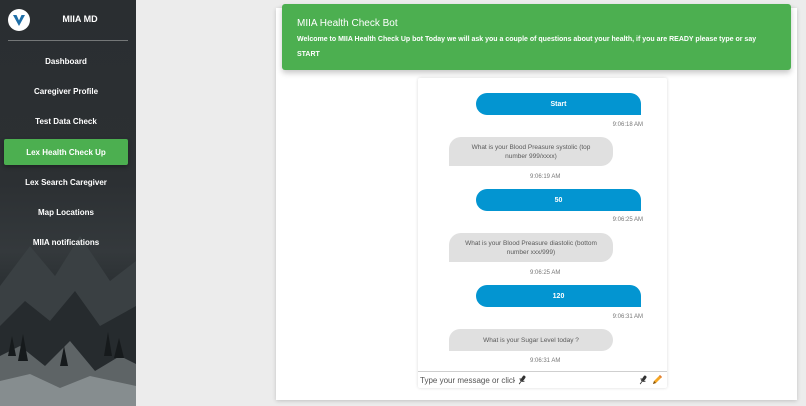 This screenshot has height=406, width=806. Describe the element at coordinates (467, 380) in the screenshot. I see `chat-message-input` at that location.